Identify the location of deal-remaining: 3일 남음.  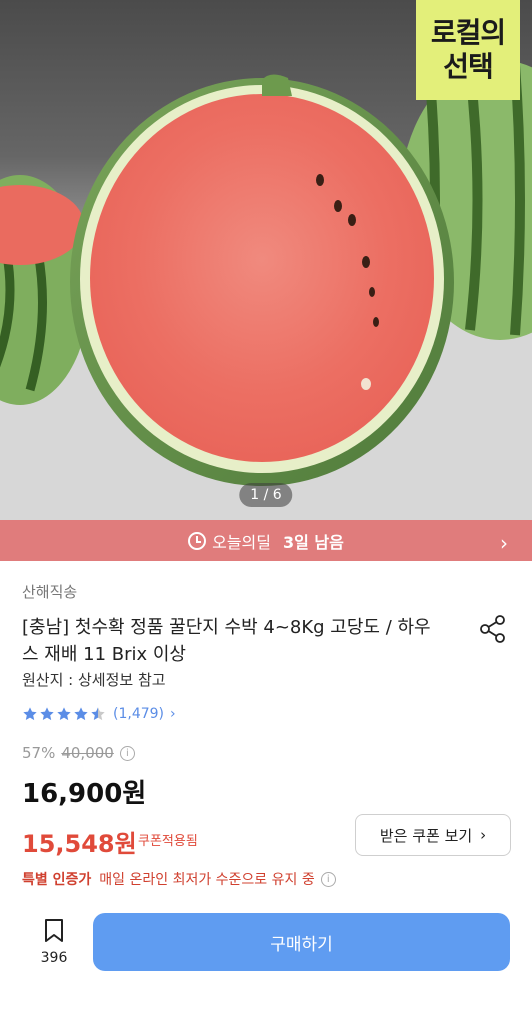
(313, 542).